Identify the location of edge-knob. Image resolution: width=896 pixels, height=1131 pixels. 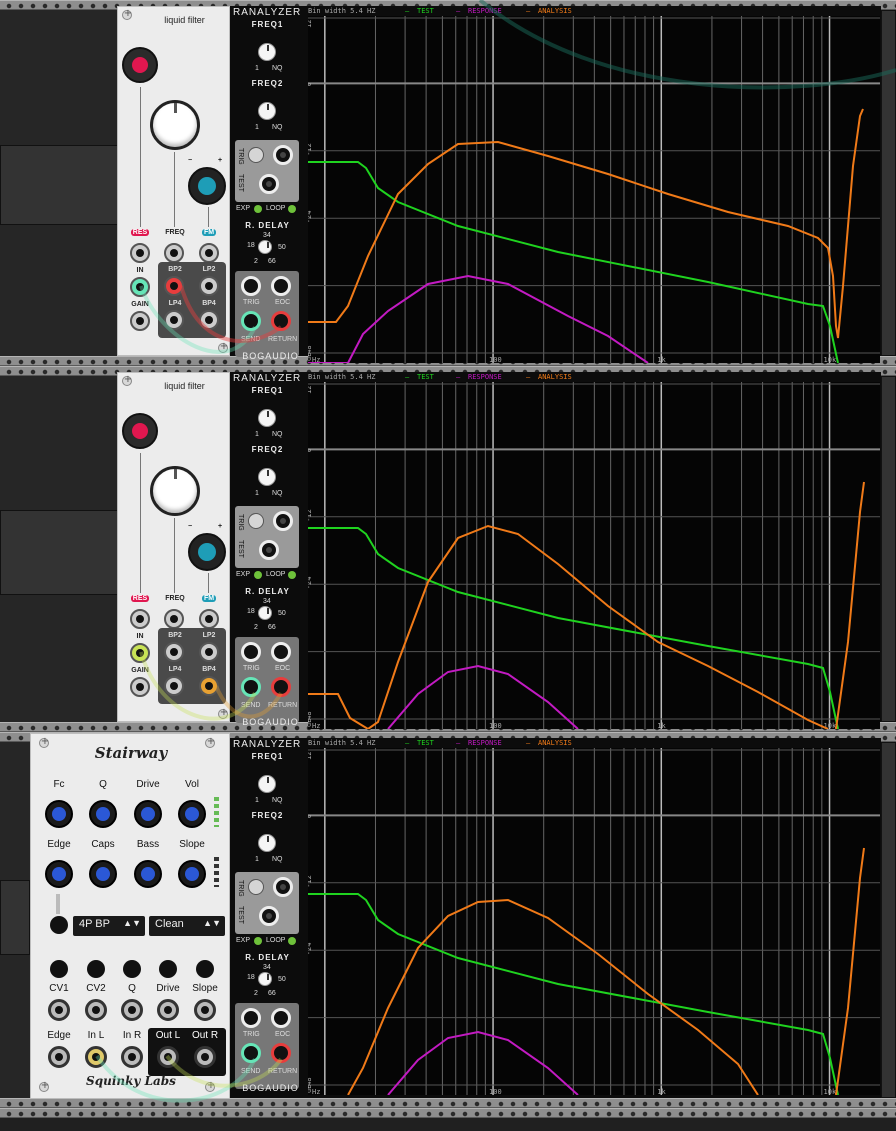
(59, 874).